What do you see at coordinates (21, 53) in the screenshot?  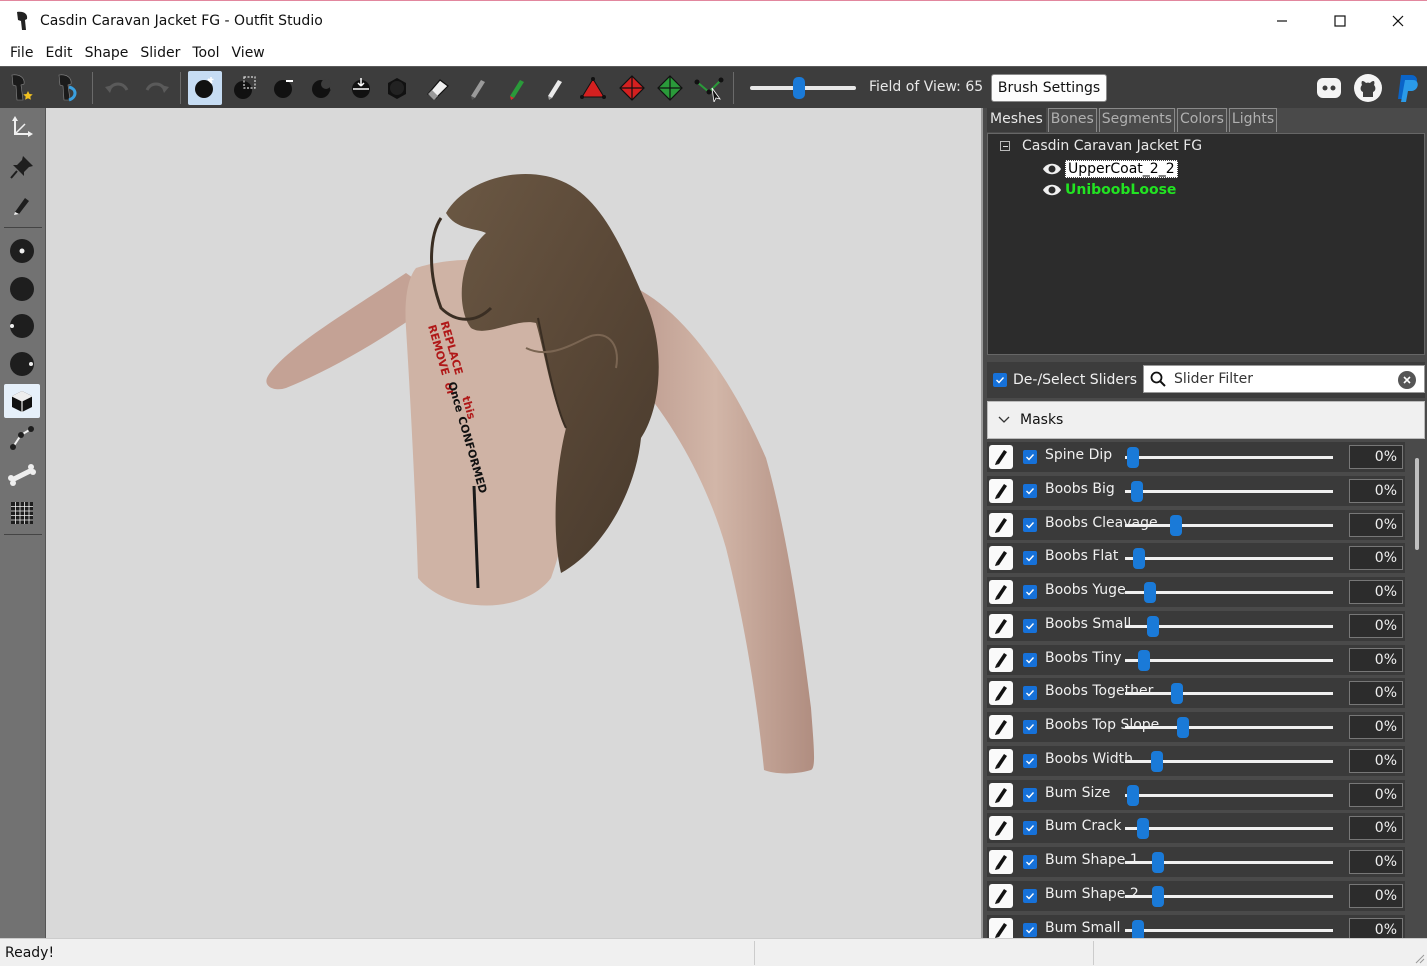 I see `menu-file: File` at bounding box center [21, 53].